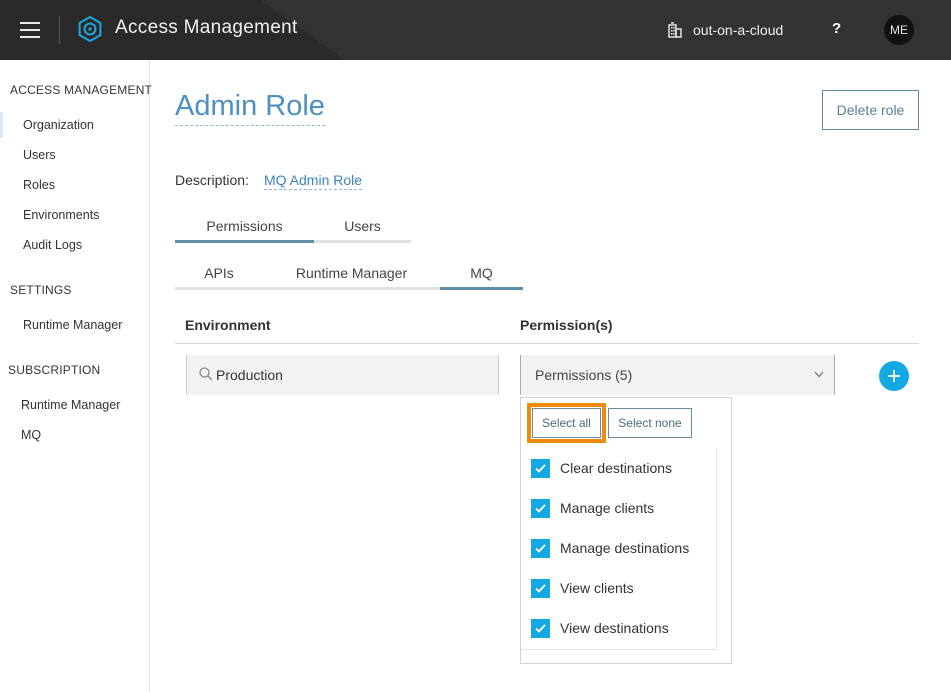 This screenshot has height=692, width=951. I want to click on tab-users-underline, so click(362, 241).